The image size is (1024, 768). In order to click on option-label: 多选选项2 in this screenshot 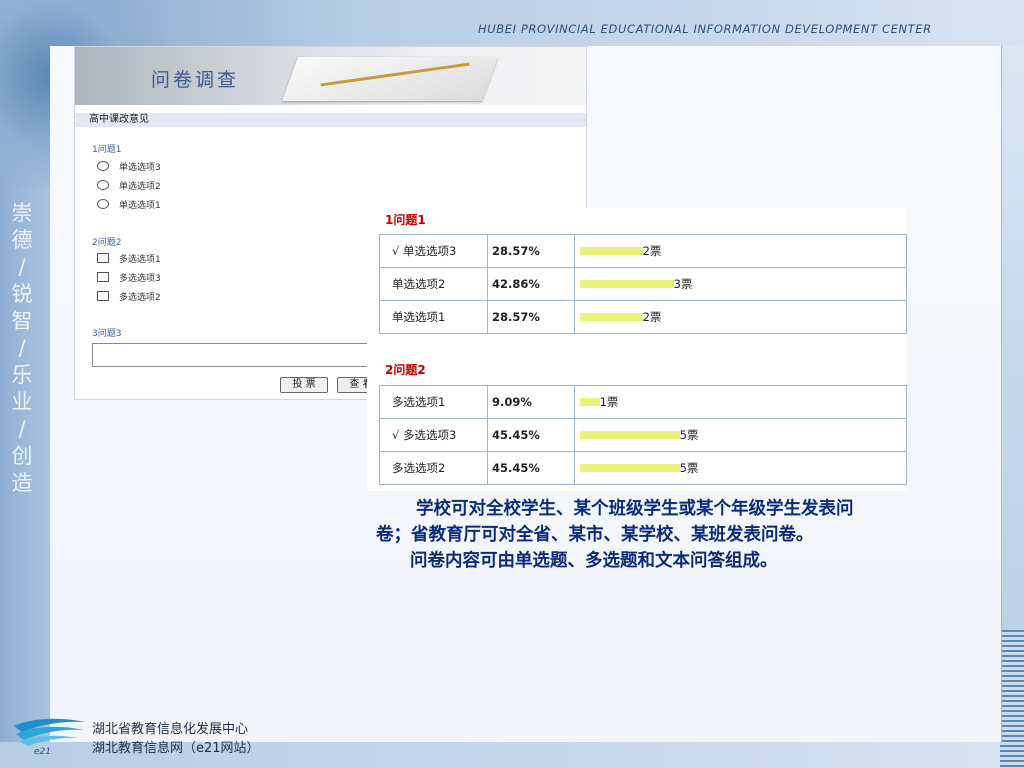, I will do `click(433, 468)`.